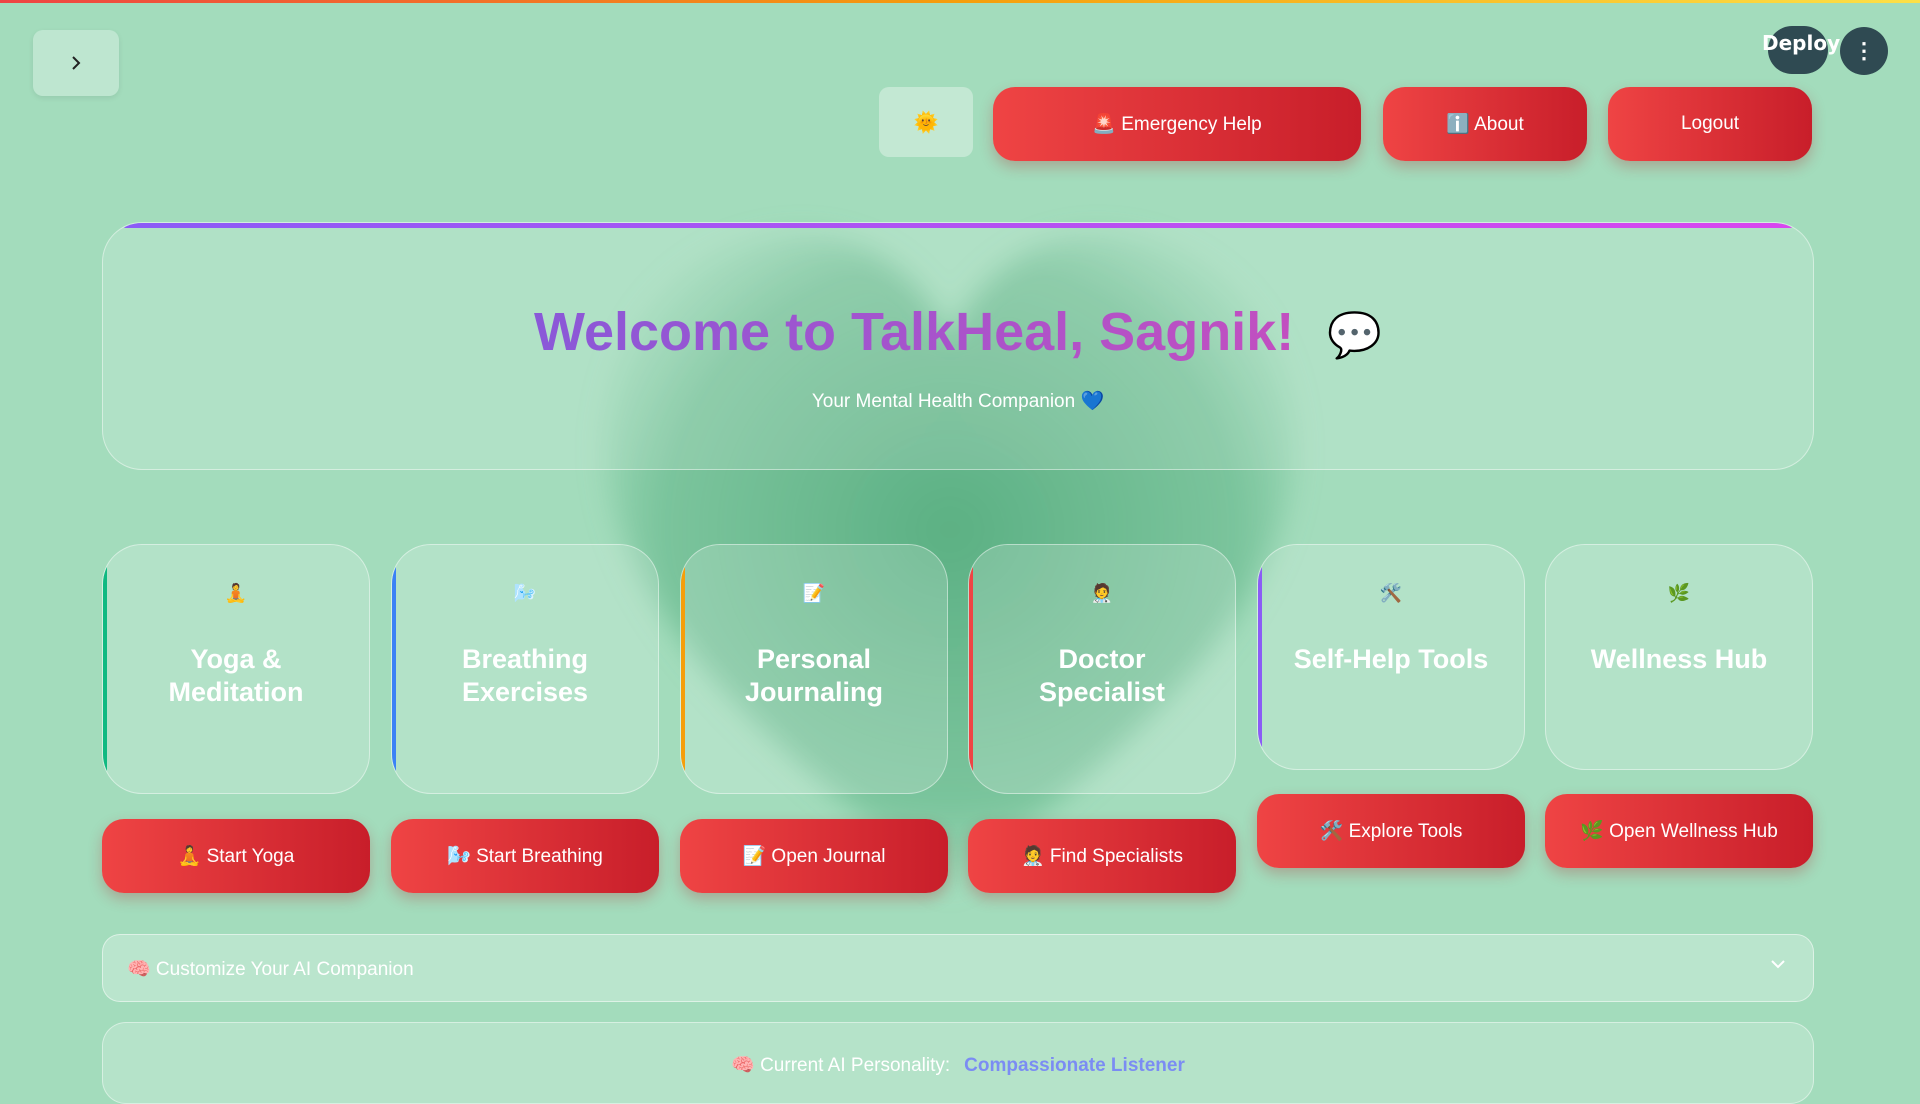 The image size is (1920, 1104). Describe the element at coordinates (236, 593) in the screenshot. I see `yoga-icon: 🧘` at that location.